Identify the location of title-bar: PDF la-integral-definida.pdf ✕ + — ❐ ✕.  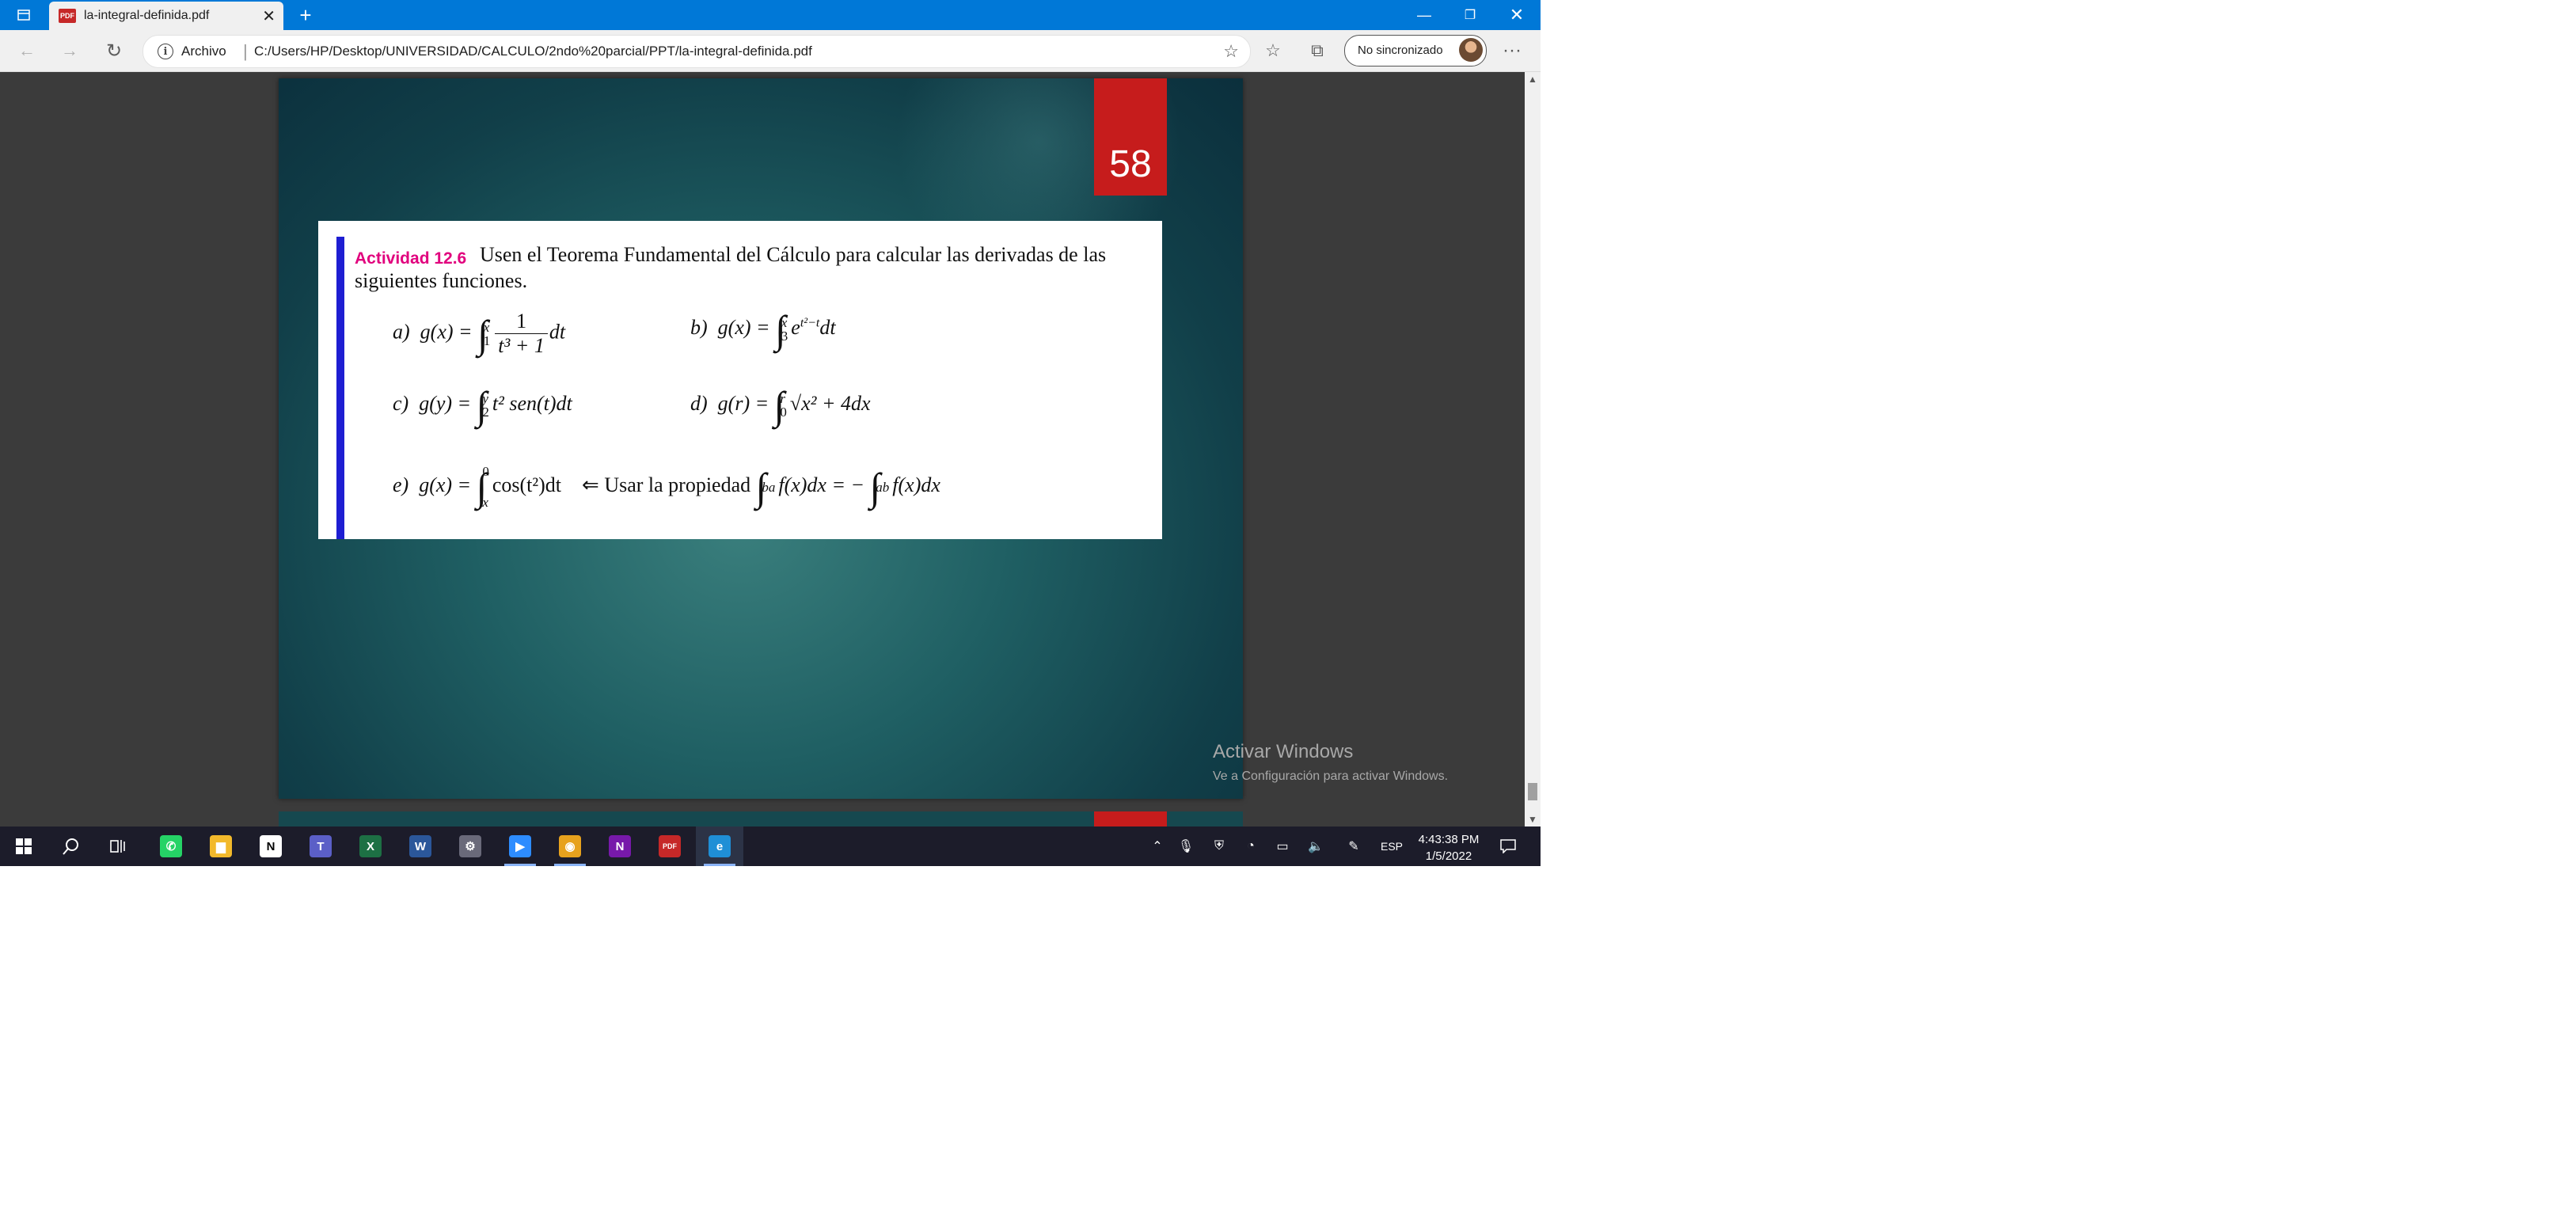
(771, 15).